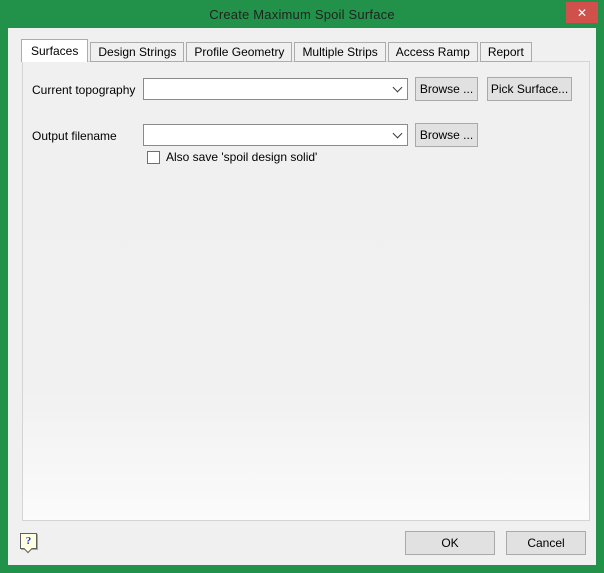 This screenshot has width=604, height=573. I want to click on current-topography-input, so click(265, 89).